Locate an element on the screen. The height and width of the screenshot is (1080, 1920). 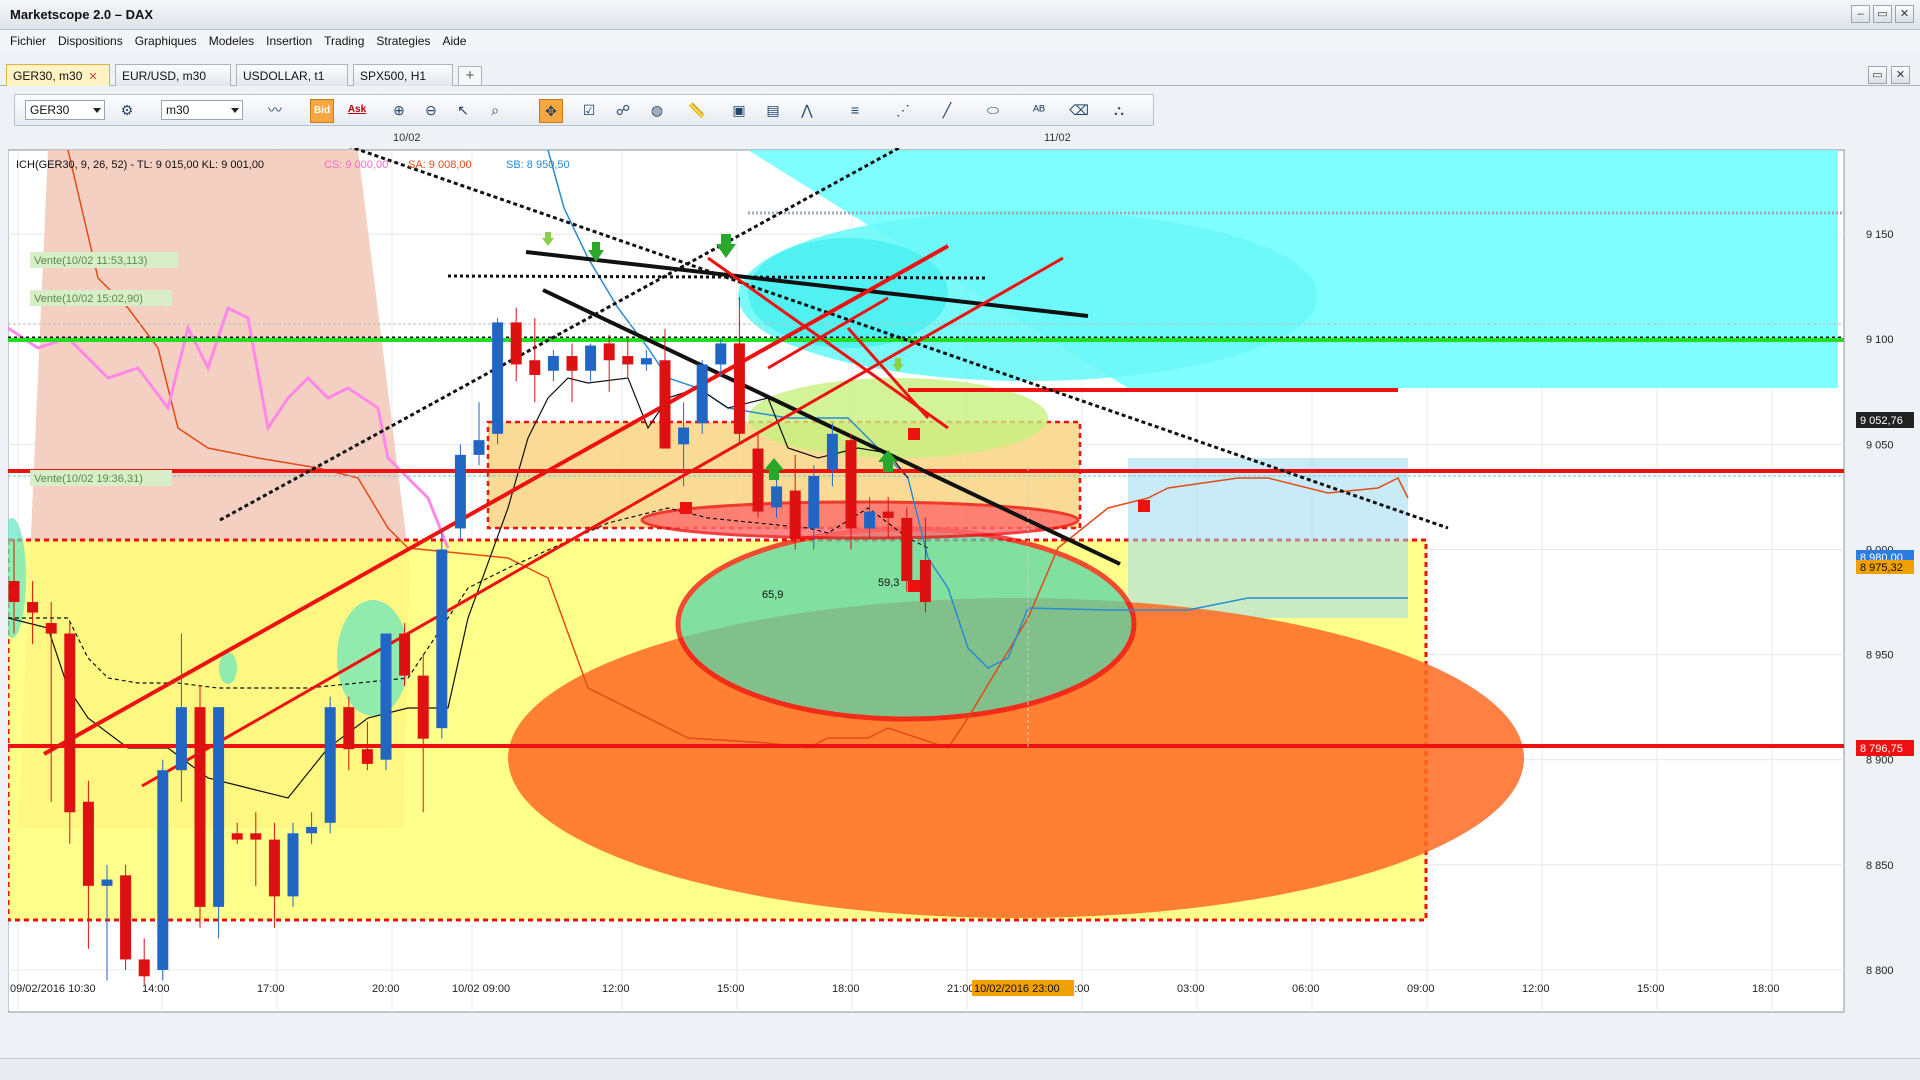
zoom-reset-icon: ⌕ is located at coordinates (495, 111).